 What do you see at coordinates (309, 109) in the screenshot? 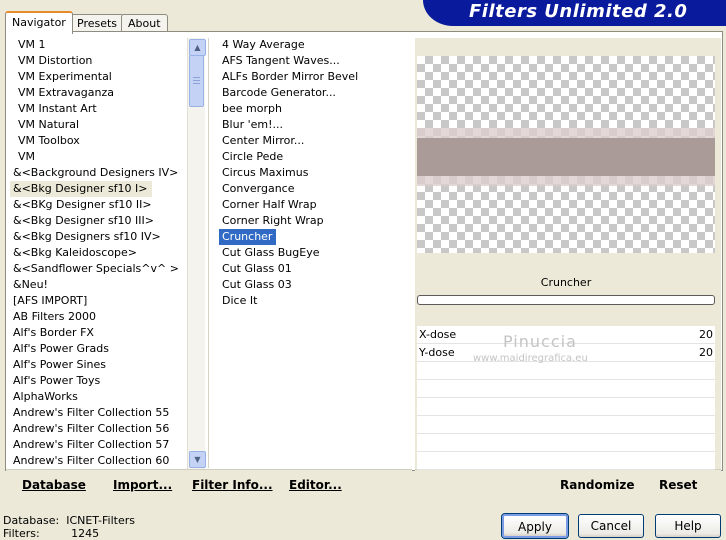
I see `filter-item: bee morph` at bounding box center [309, 109].